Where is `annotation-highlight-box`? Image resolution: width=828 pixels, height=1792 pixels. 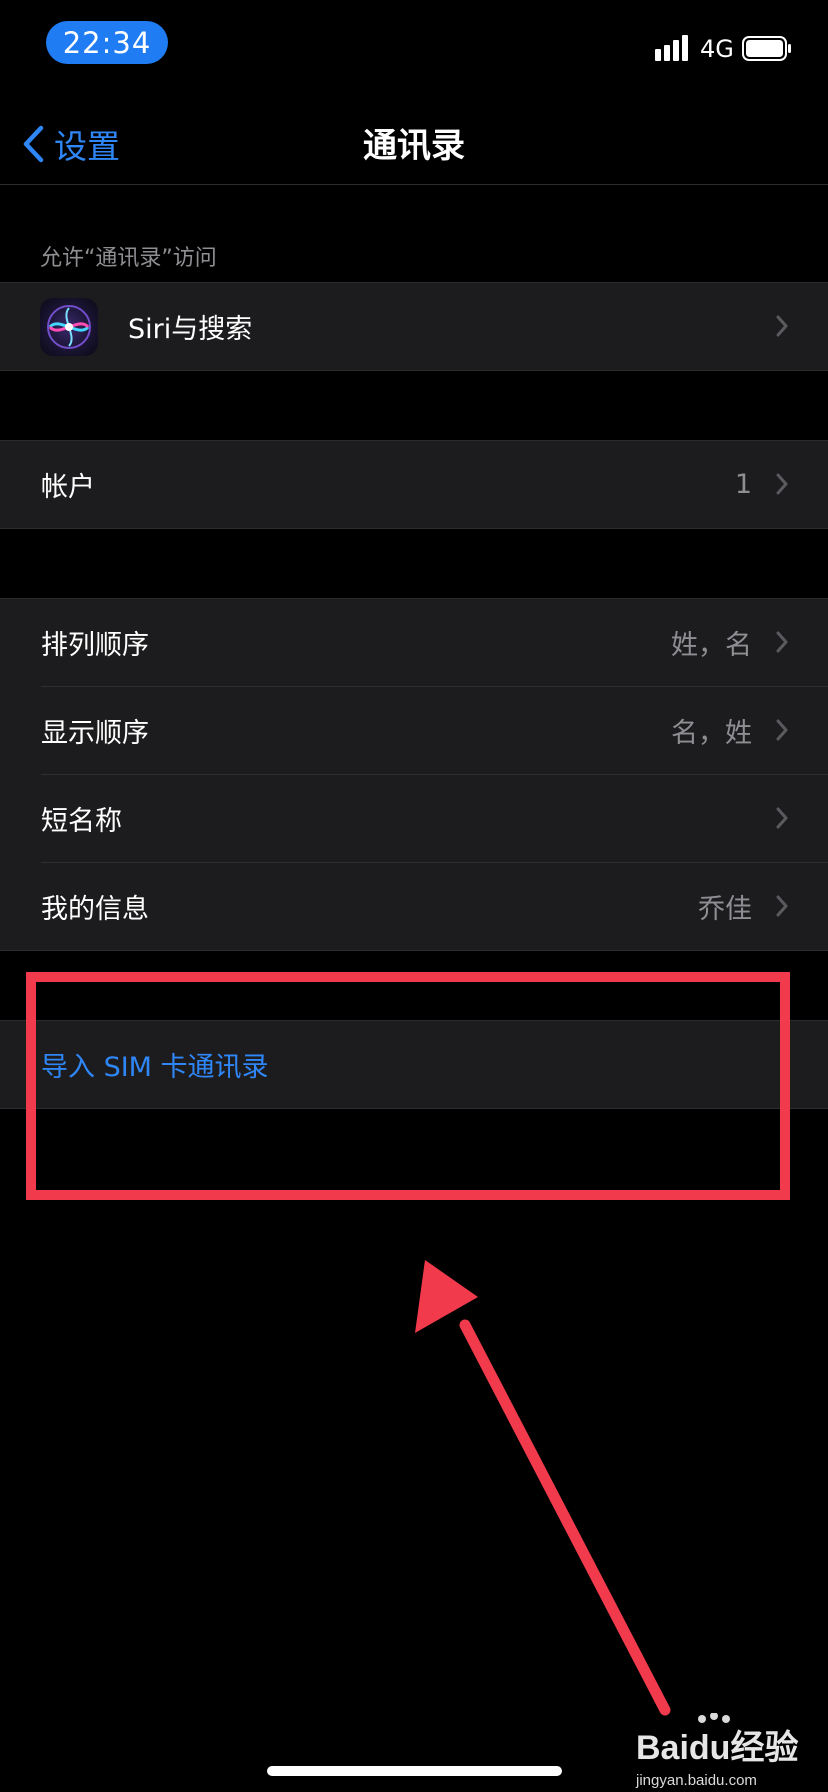 annotation-highlight-box is located at coordinates (408, 1086).